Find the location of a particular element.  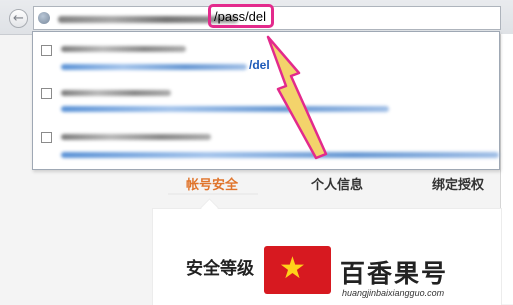

watermark-url: huangjinbaixiangguo.com is located at coordinates (393, 293).